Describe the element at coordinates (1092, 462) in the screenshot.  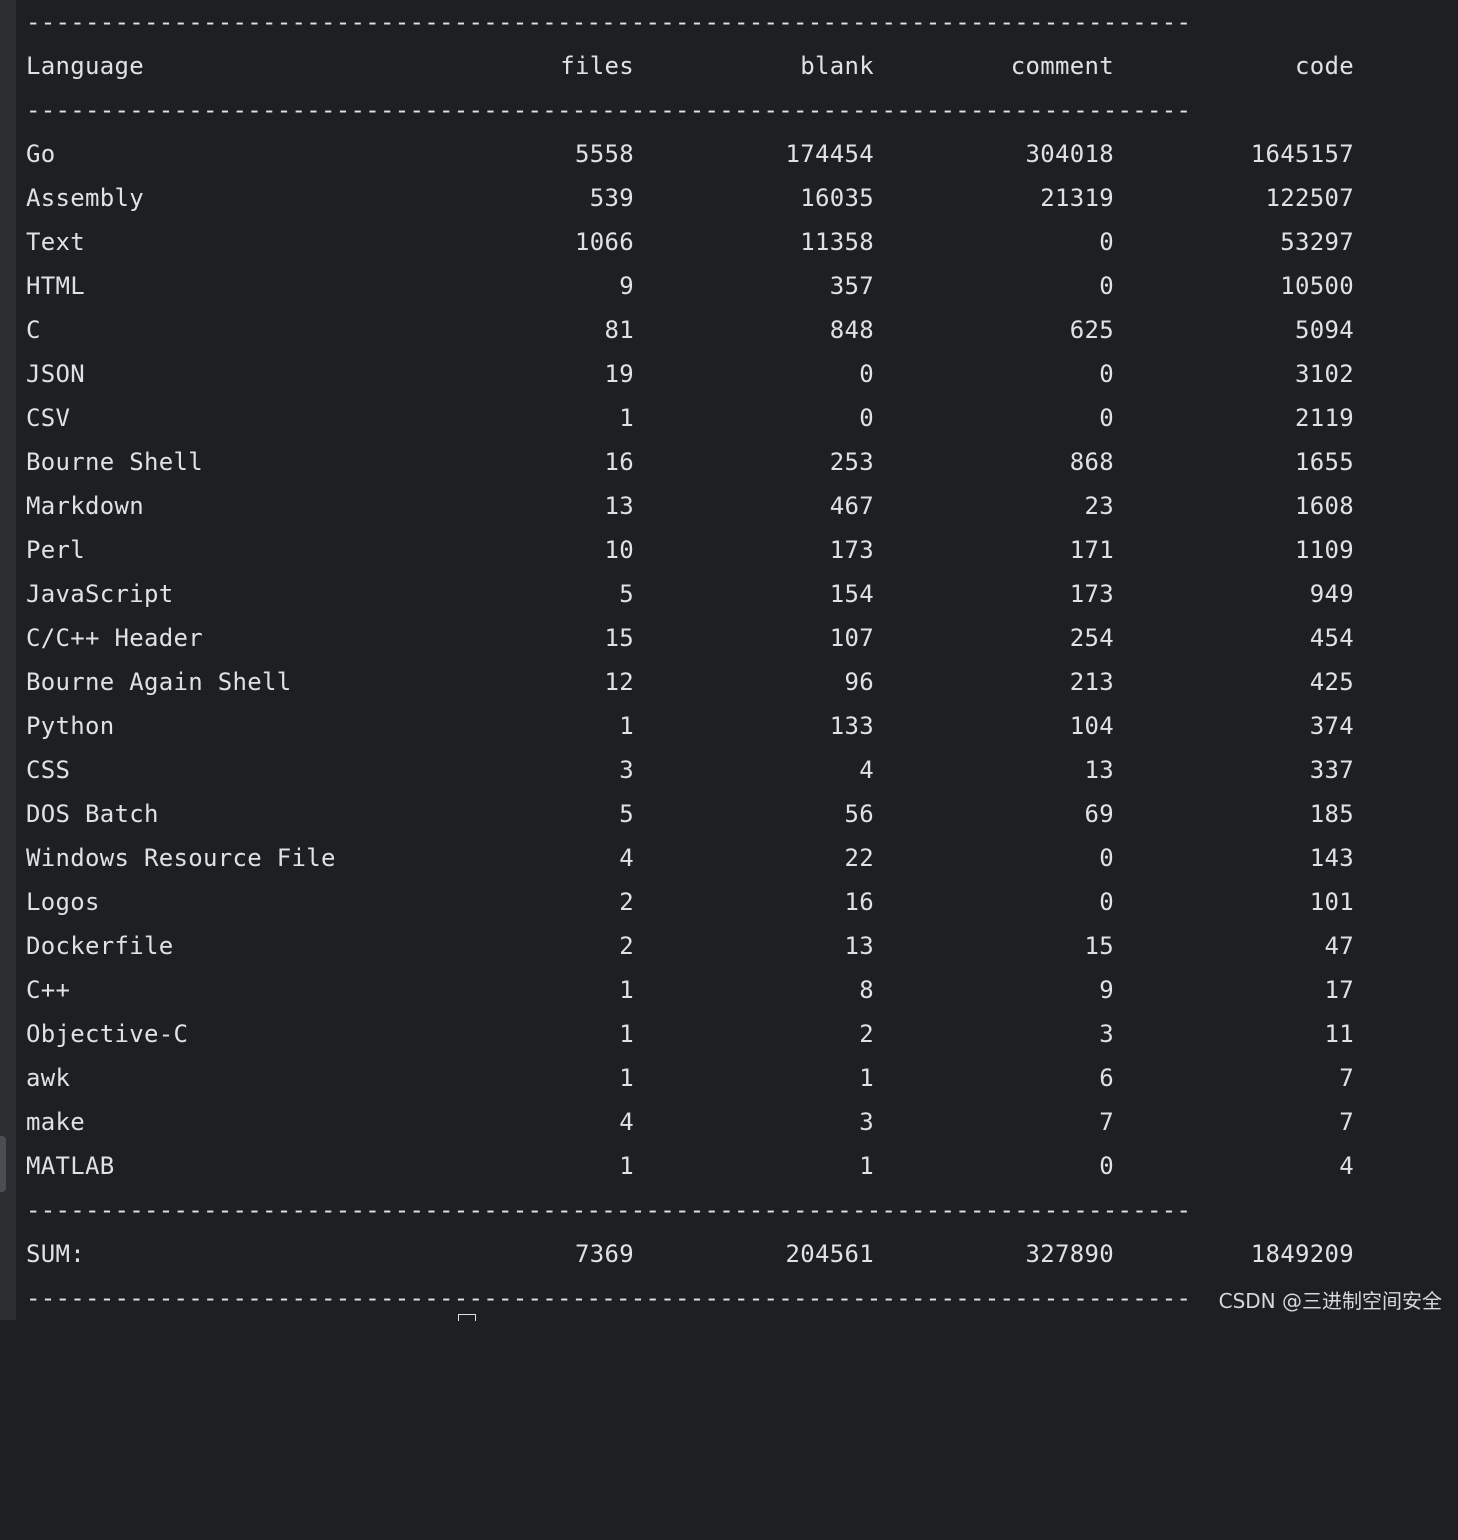
I see `cell-comment: 868` at that location.